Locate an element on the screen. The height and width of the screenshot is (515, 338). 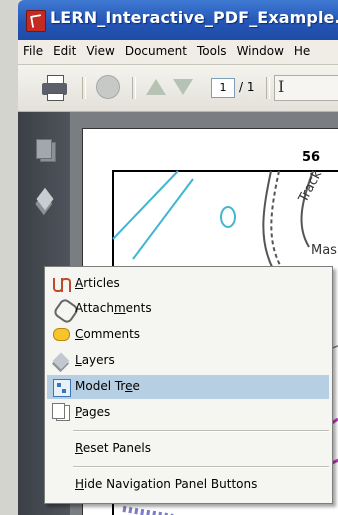
title-bar: LERN_Interactive_PDF_Example.pdf - is located at coordinates (178, 20).